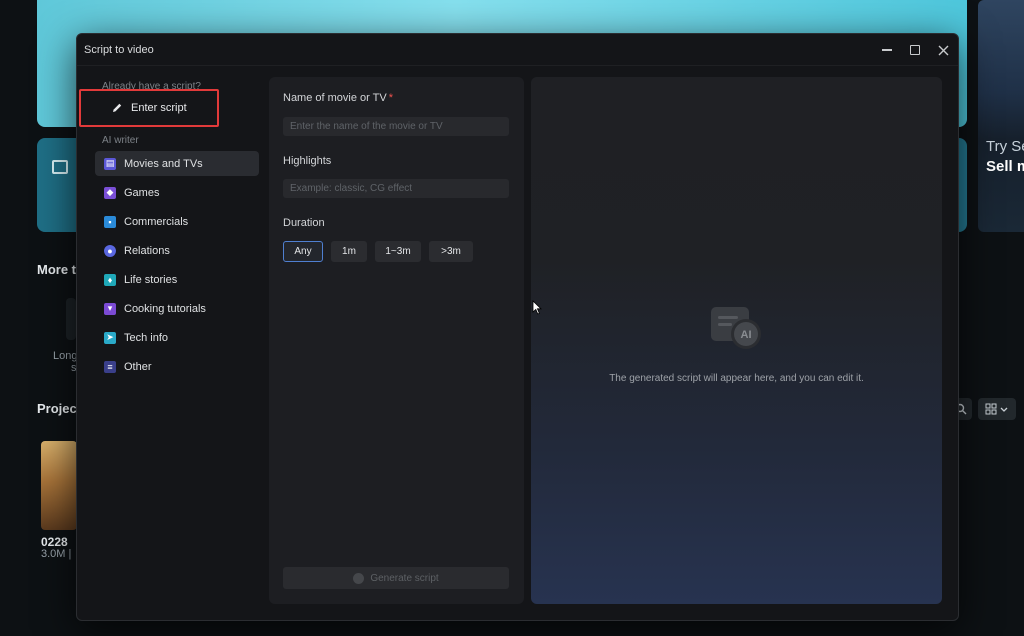 Image resolution: width=1024 pixels, height=636 pixels. I want to click on duration-3m-plus-button: >3m, so click(451, 251).